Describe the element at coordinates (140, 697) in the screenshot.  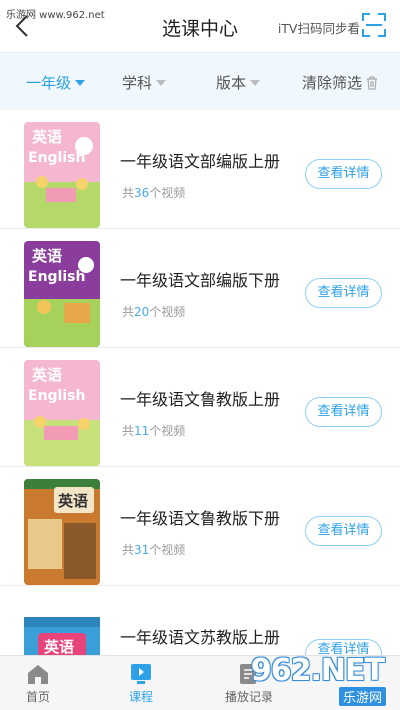
I see `tab-course-label: 课程` at that location.